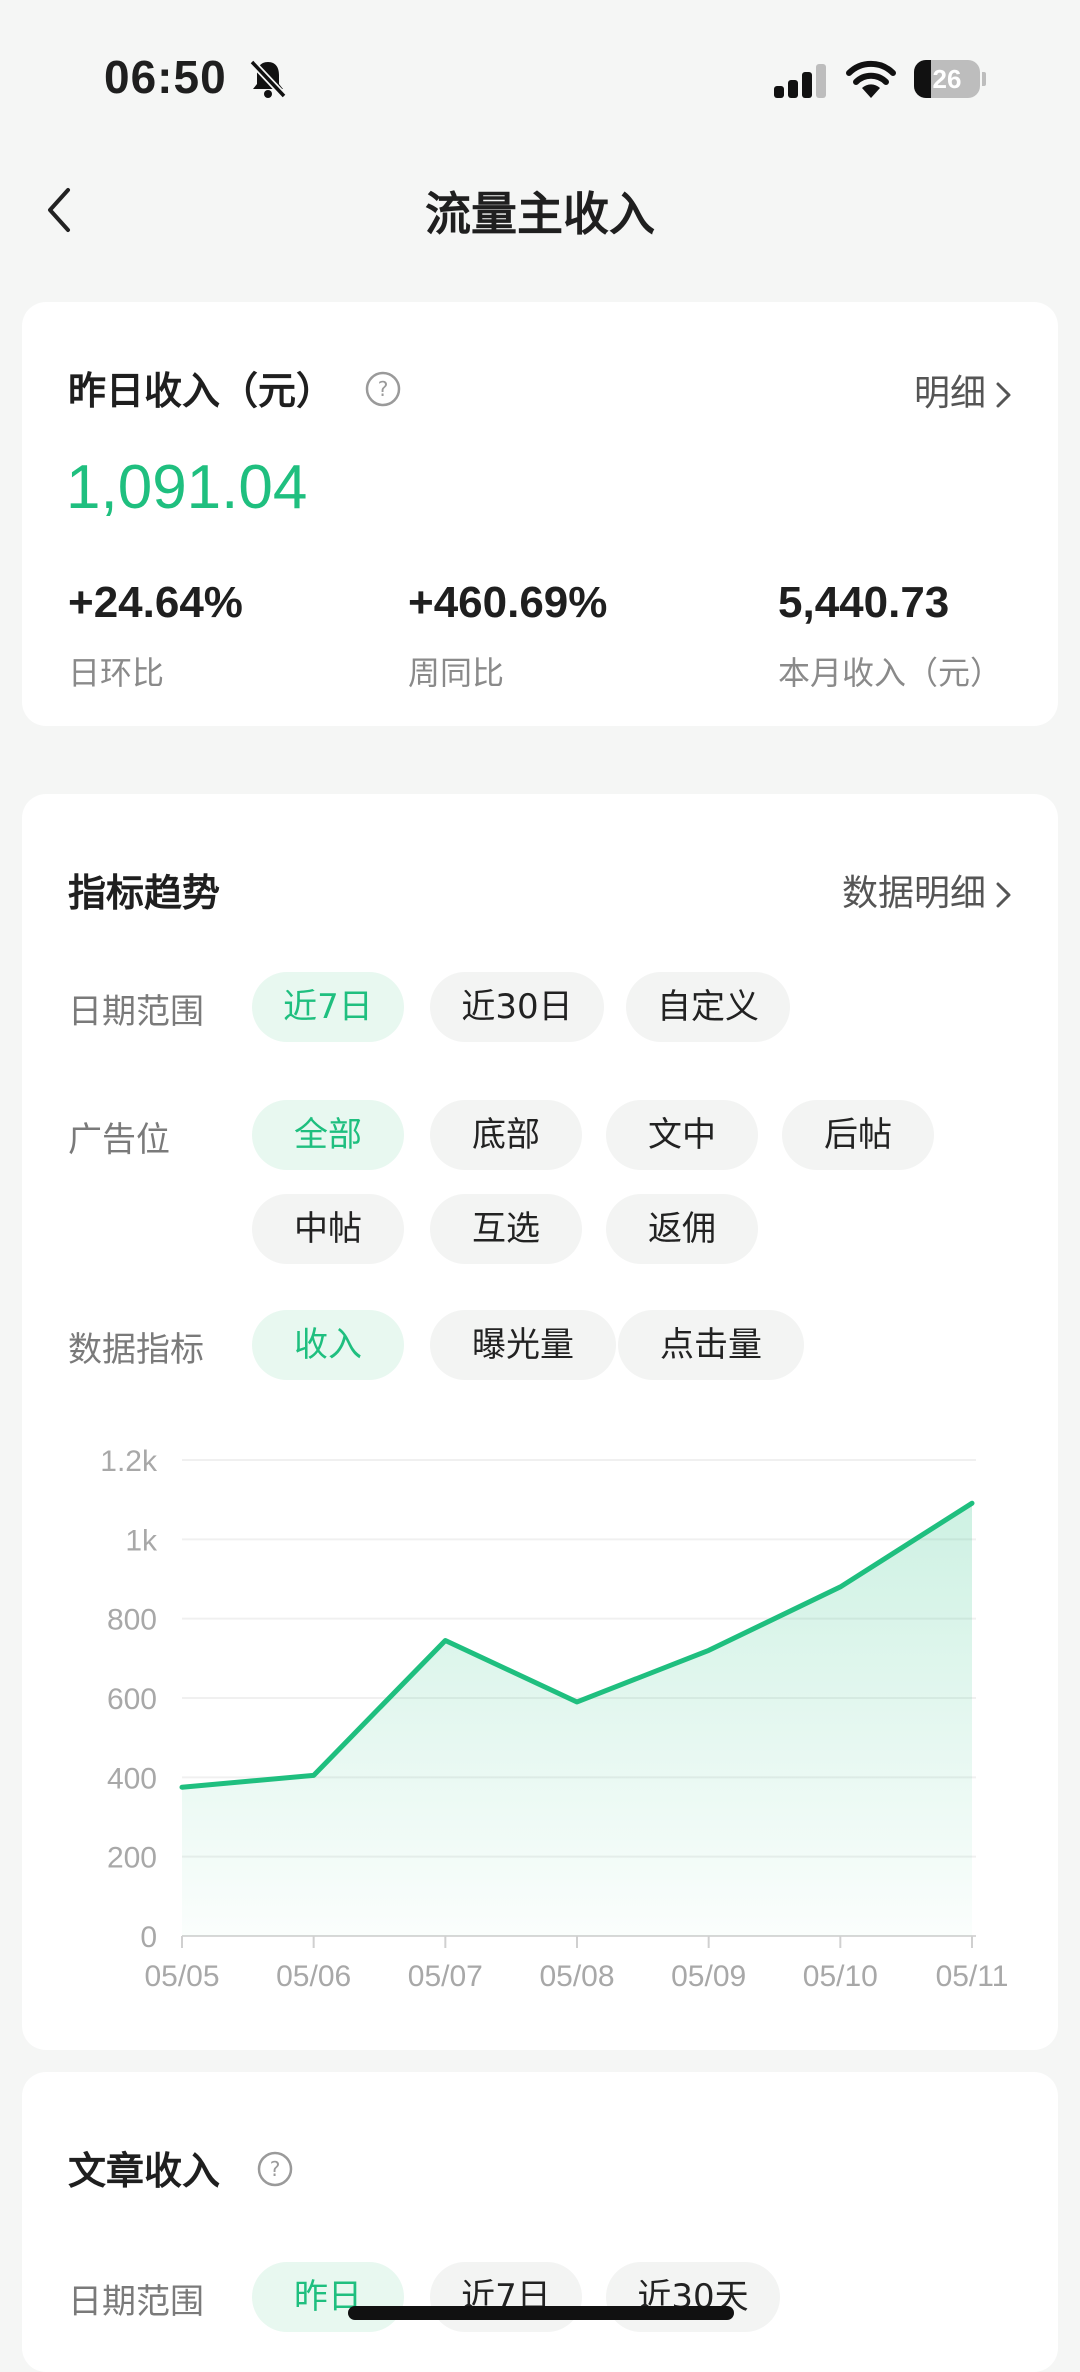 Image resolution: width=1080 pixels, height=2372 pixels. What do you see at coordinates (541, 2313) in the screenshot?
I see `home-indicator` at bounding box center [541, 2313].